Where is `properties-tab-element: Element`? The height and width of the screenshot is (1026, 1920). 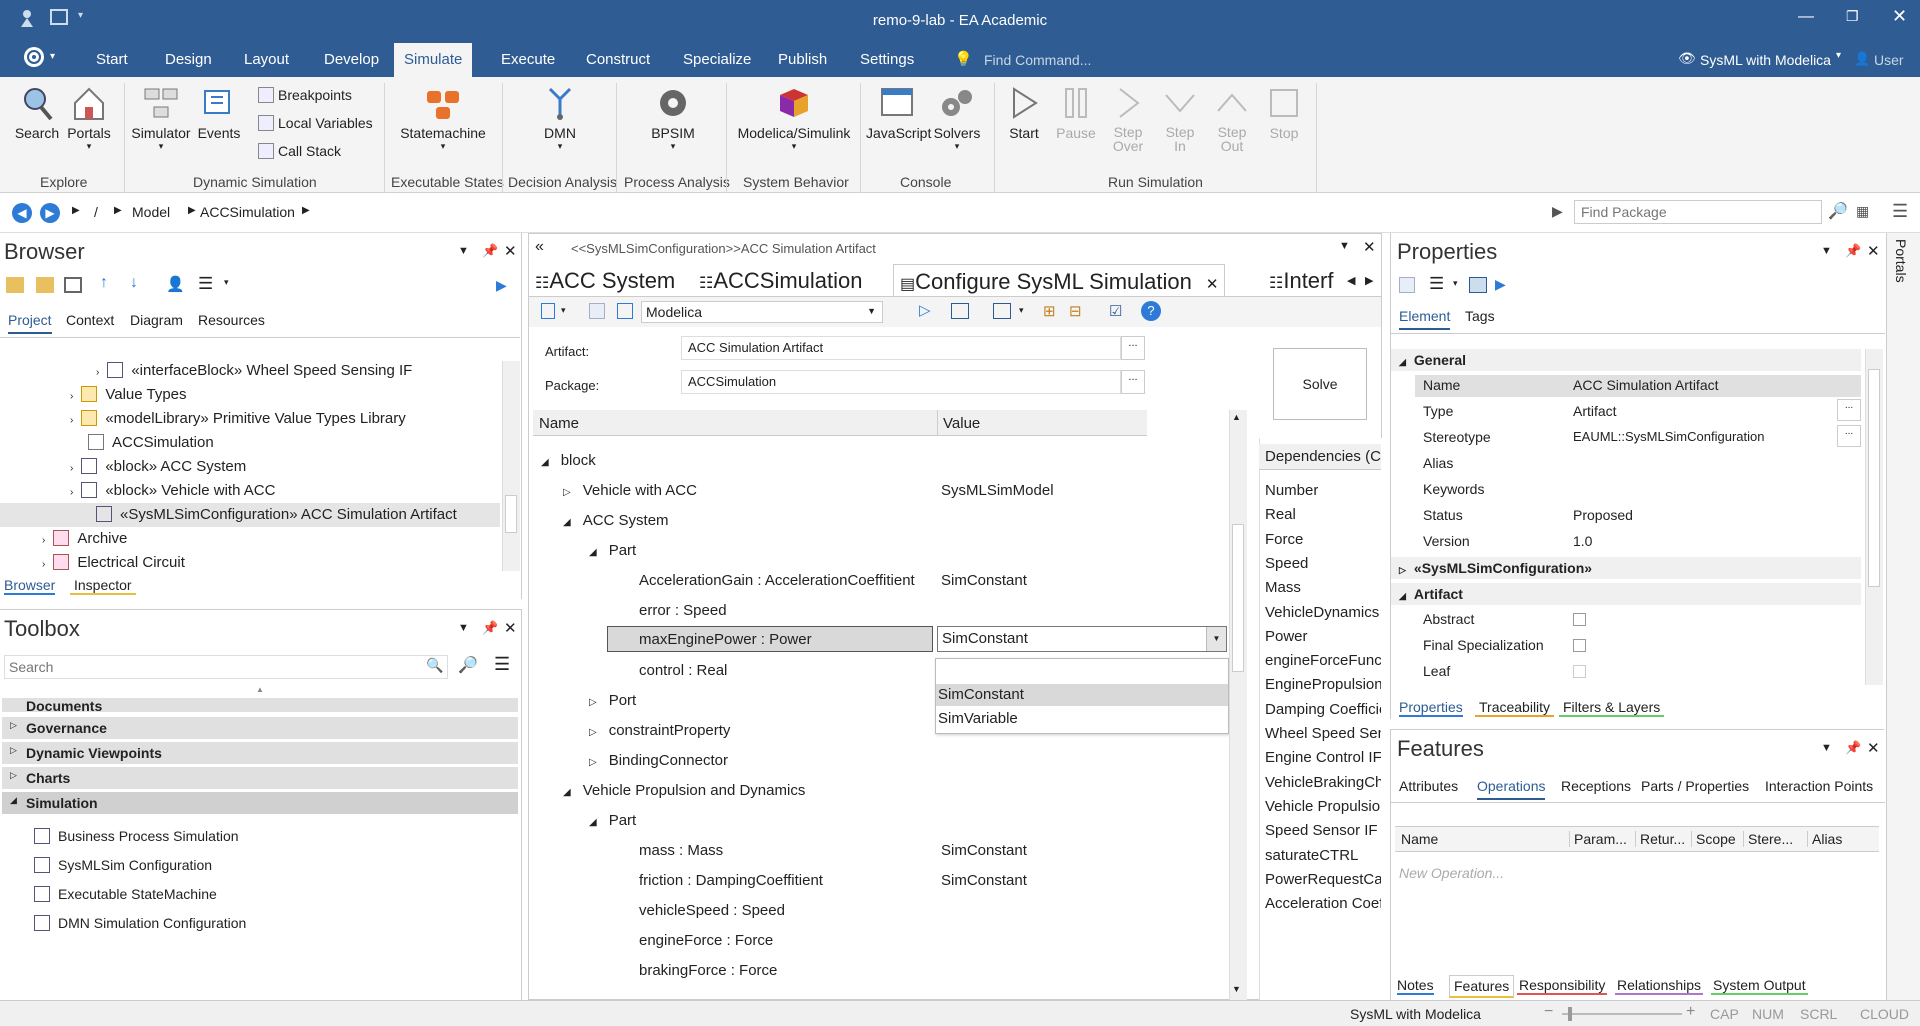 properties-tab-element: Element is located at coordinates (1425, 319).